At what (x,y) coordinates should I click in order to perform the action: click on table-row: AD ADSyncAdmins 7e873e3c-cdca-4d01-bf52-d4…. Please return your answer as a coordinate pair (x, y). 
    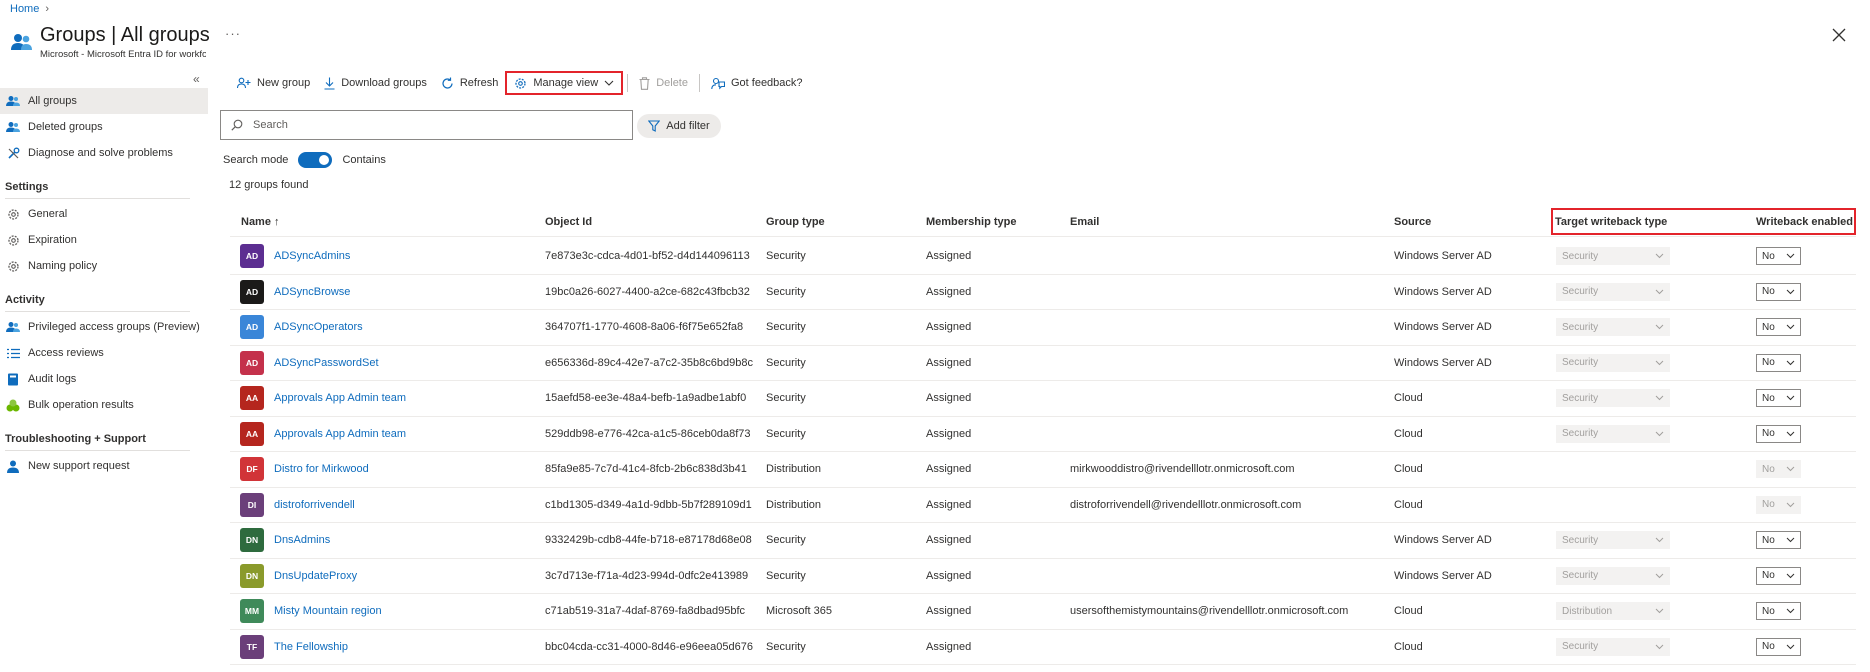
    Looking at the image, I should click on (1043, 257).